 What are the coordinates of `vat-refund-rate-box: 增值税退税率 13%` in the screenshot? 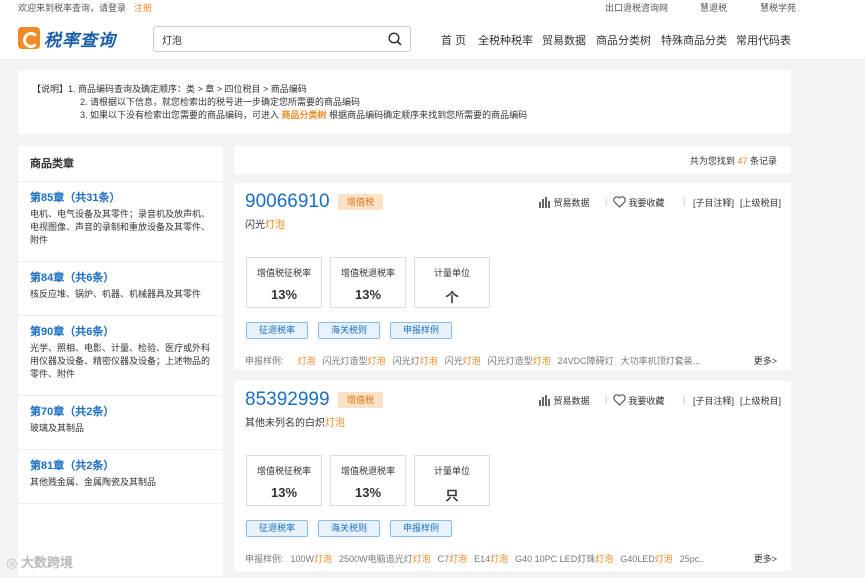 It's located at (368, 480).